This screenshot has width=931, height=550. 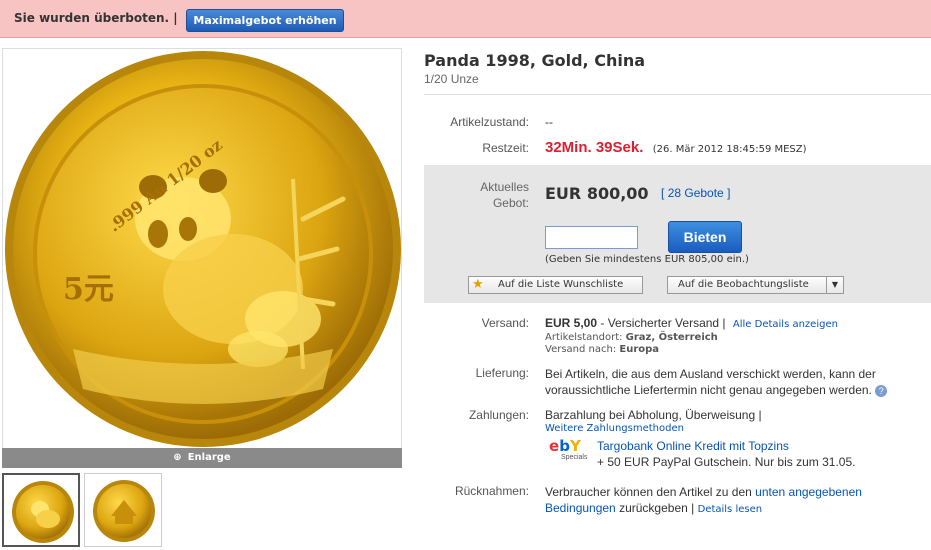 I want to click on auction-end-time: (26. Mär 2012 18:45:59 MESZ), so click(x=729, y=149).